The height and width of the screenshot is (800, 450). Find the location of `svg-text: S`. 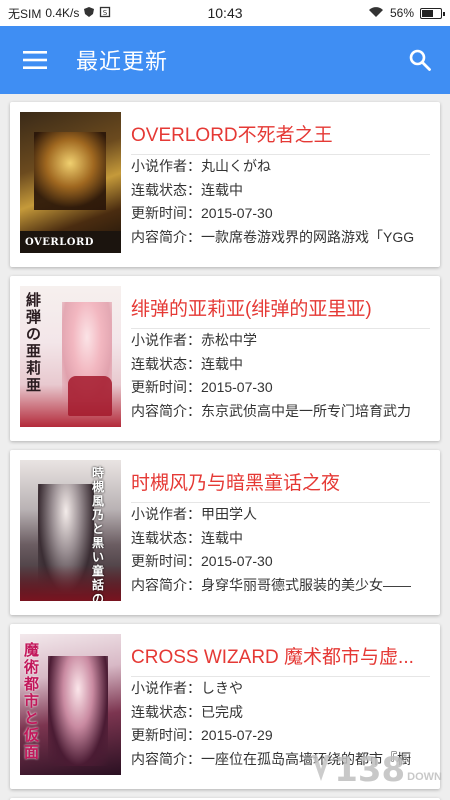

svg-text: S is located at coordinates (105, 13).